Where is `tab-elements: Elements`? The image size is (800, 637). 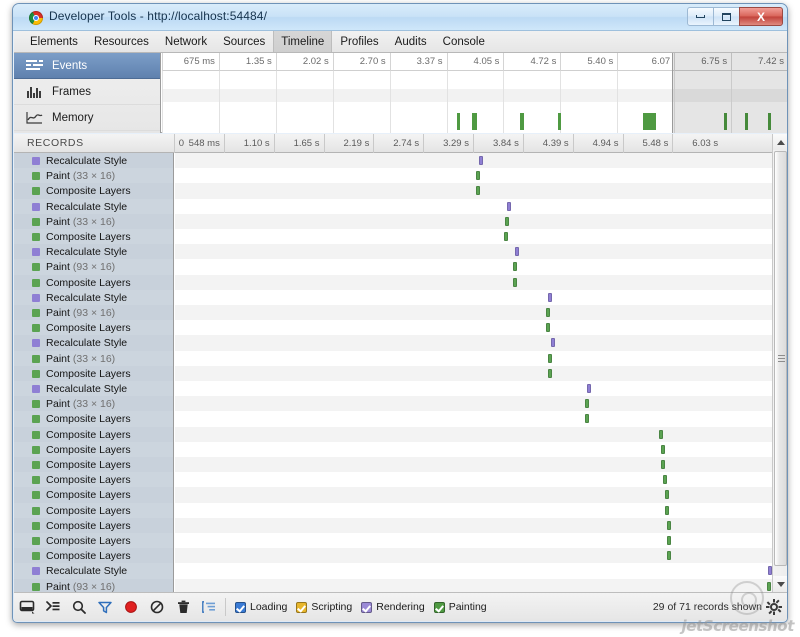 tab-elements: Elements is located at coordinates (54, 41).